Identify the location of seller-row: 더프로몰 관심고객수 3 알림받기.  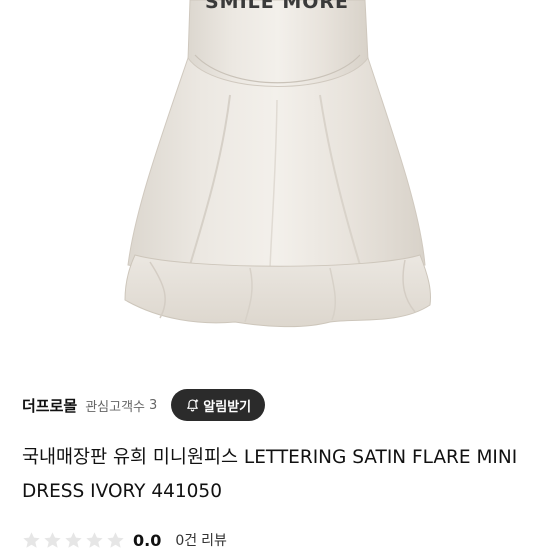
(279, 405).